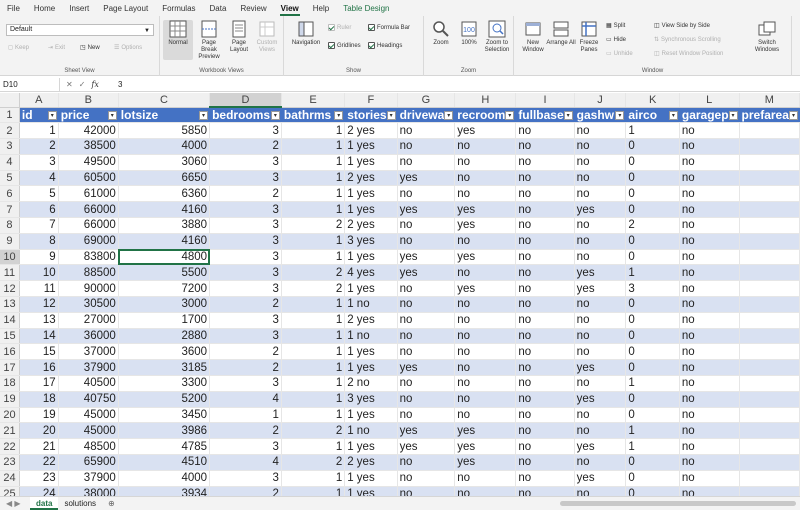 The height and width of the screenshot is (510, 800). I want to click on table-header-cell: bedrooms ▾, so click(245, 115).